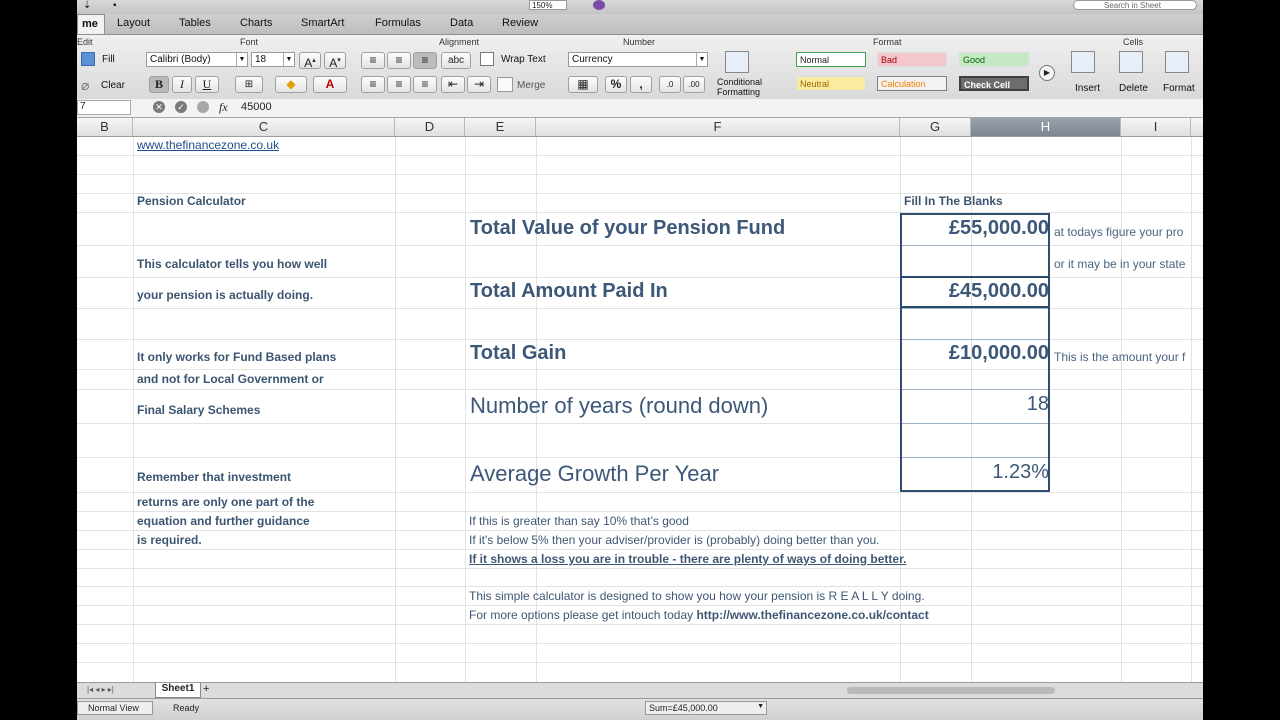 The image size is (1280, 720). What do you see at coordinates (159, 107) in the screenshot?
I see `cancel-icon: ✕` at bounding box center [159, 107].